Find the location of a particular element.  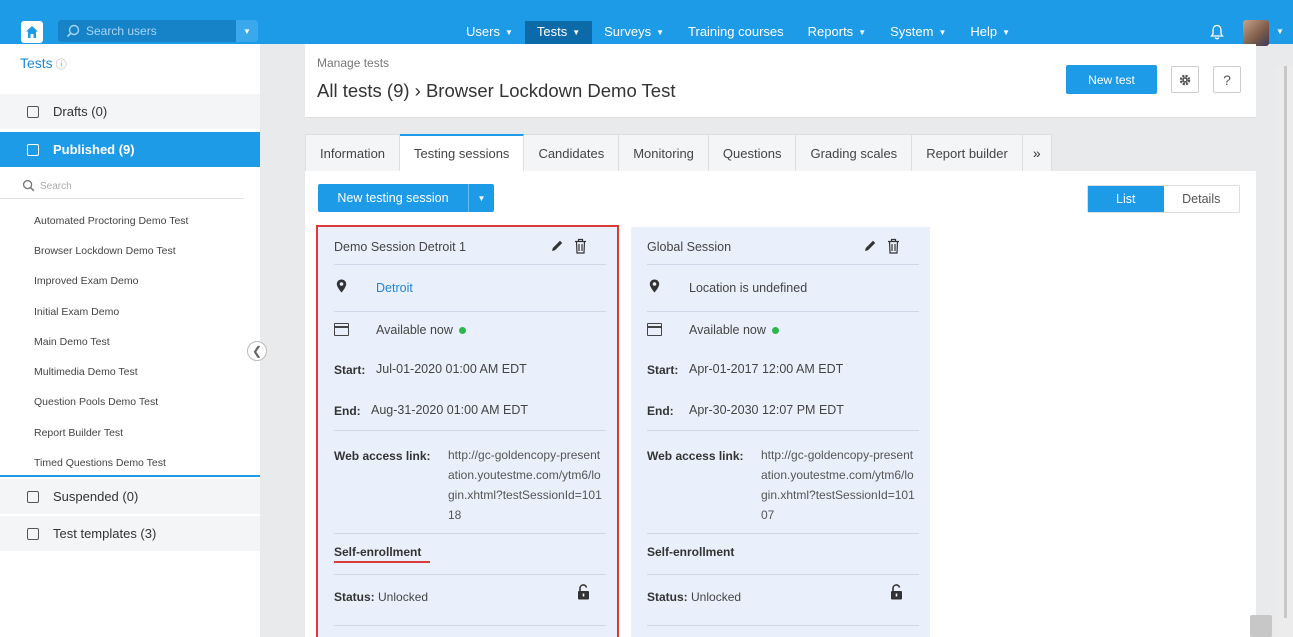

sidebar-item-suspended: Suspended (0) is located at coordinates (130, 496).